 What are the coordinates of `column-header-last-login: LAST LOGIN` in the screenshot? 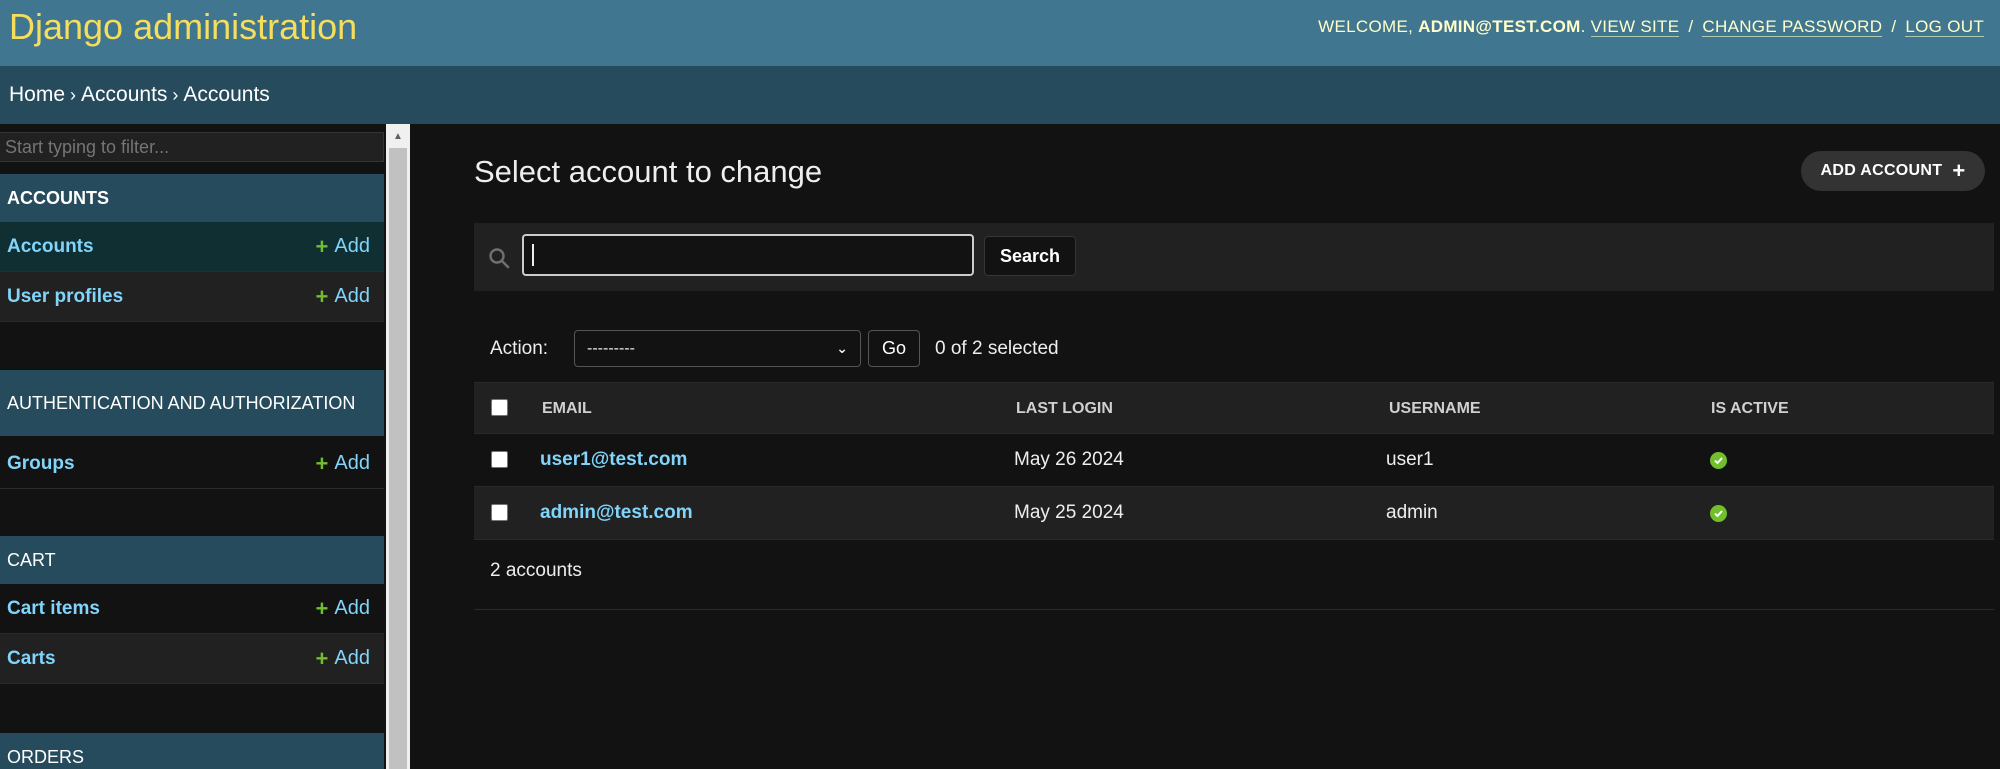 It's located at (1064, 409).